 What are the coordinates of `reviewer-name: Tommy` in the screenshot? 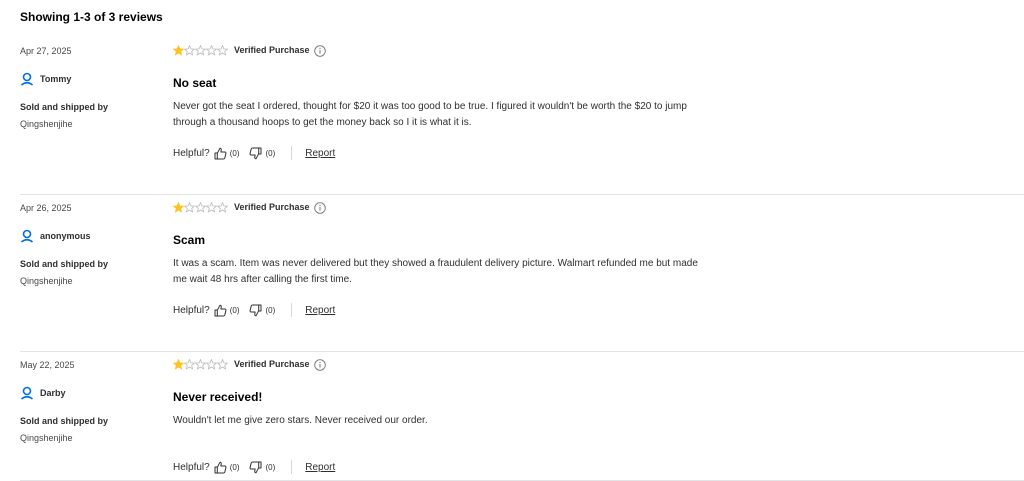 It's located at (56, 79).